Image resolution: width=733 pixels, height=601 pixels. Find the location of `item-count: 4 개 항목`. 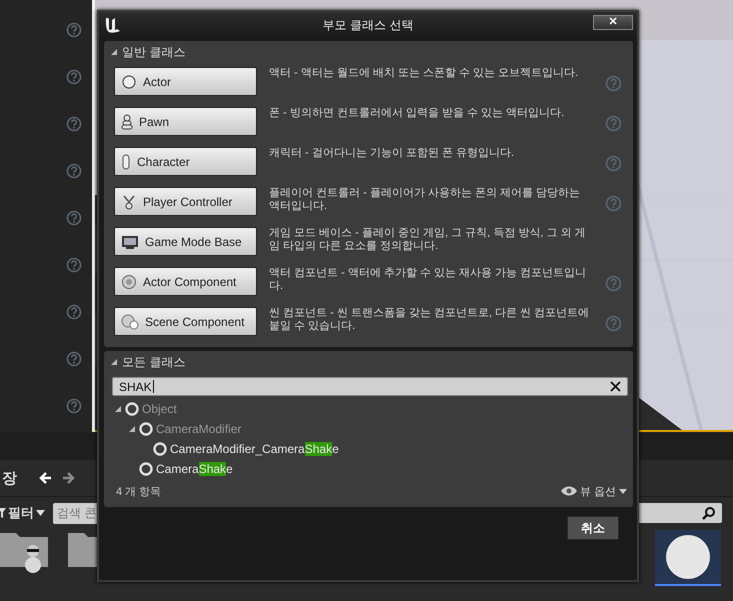

item-count: 4 개 항목 is located at coordinates (139, 491).